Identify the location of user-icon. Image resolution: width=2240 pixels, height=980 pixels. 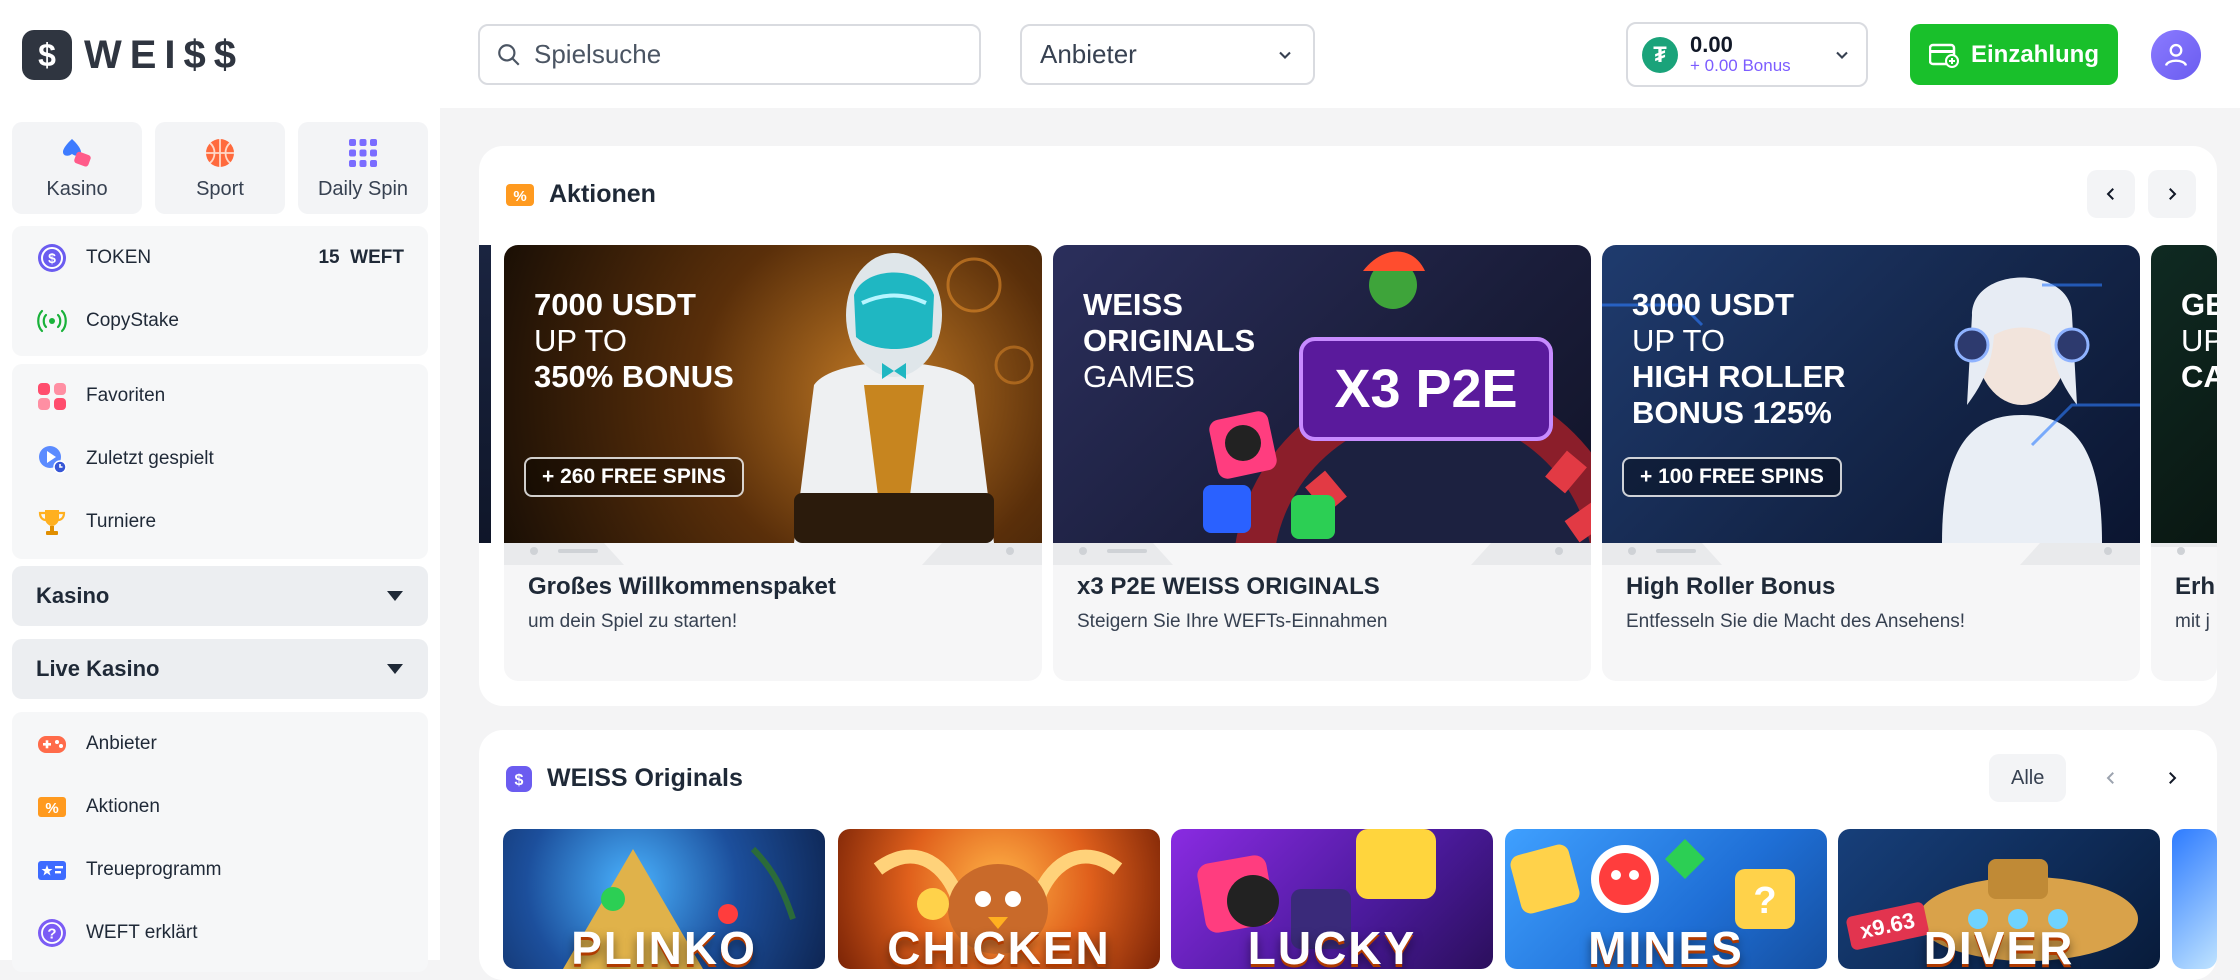
(2176, 55).